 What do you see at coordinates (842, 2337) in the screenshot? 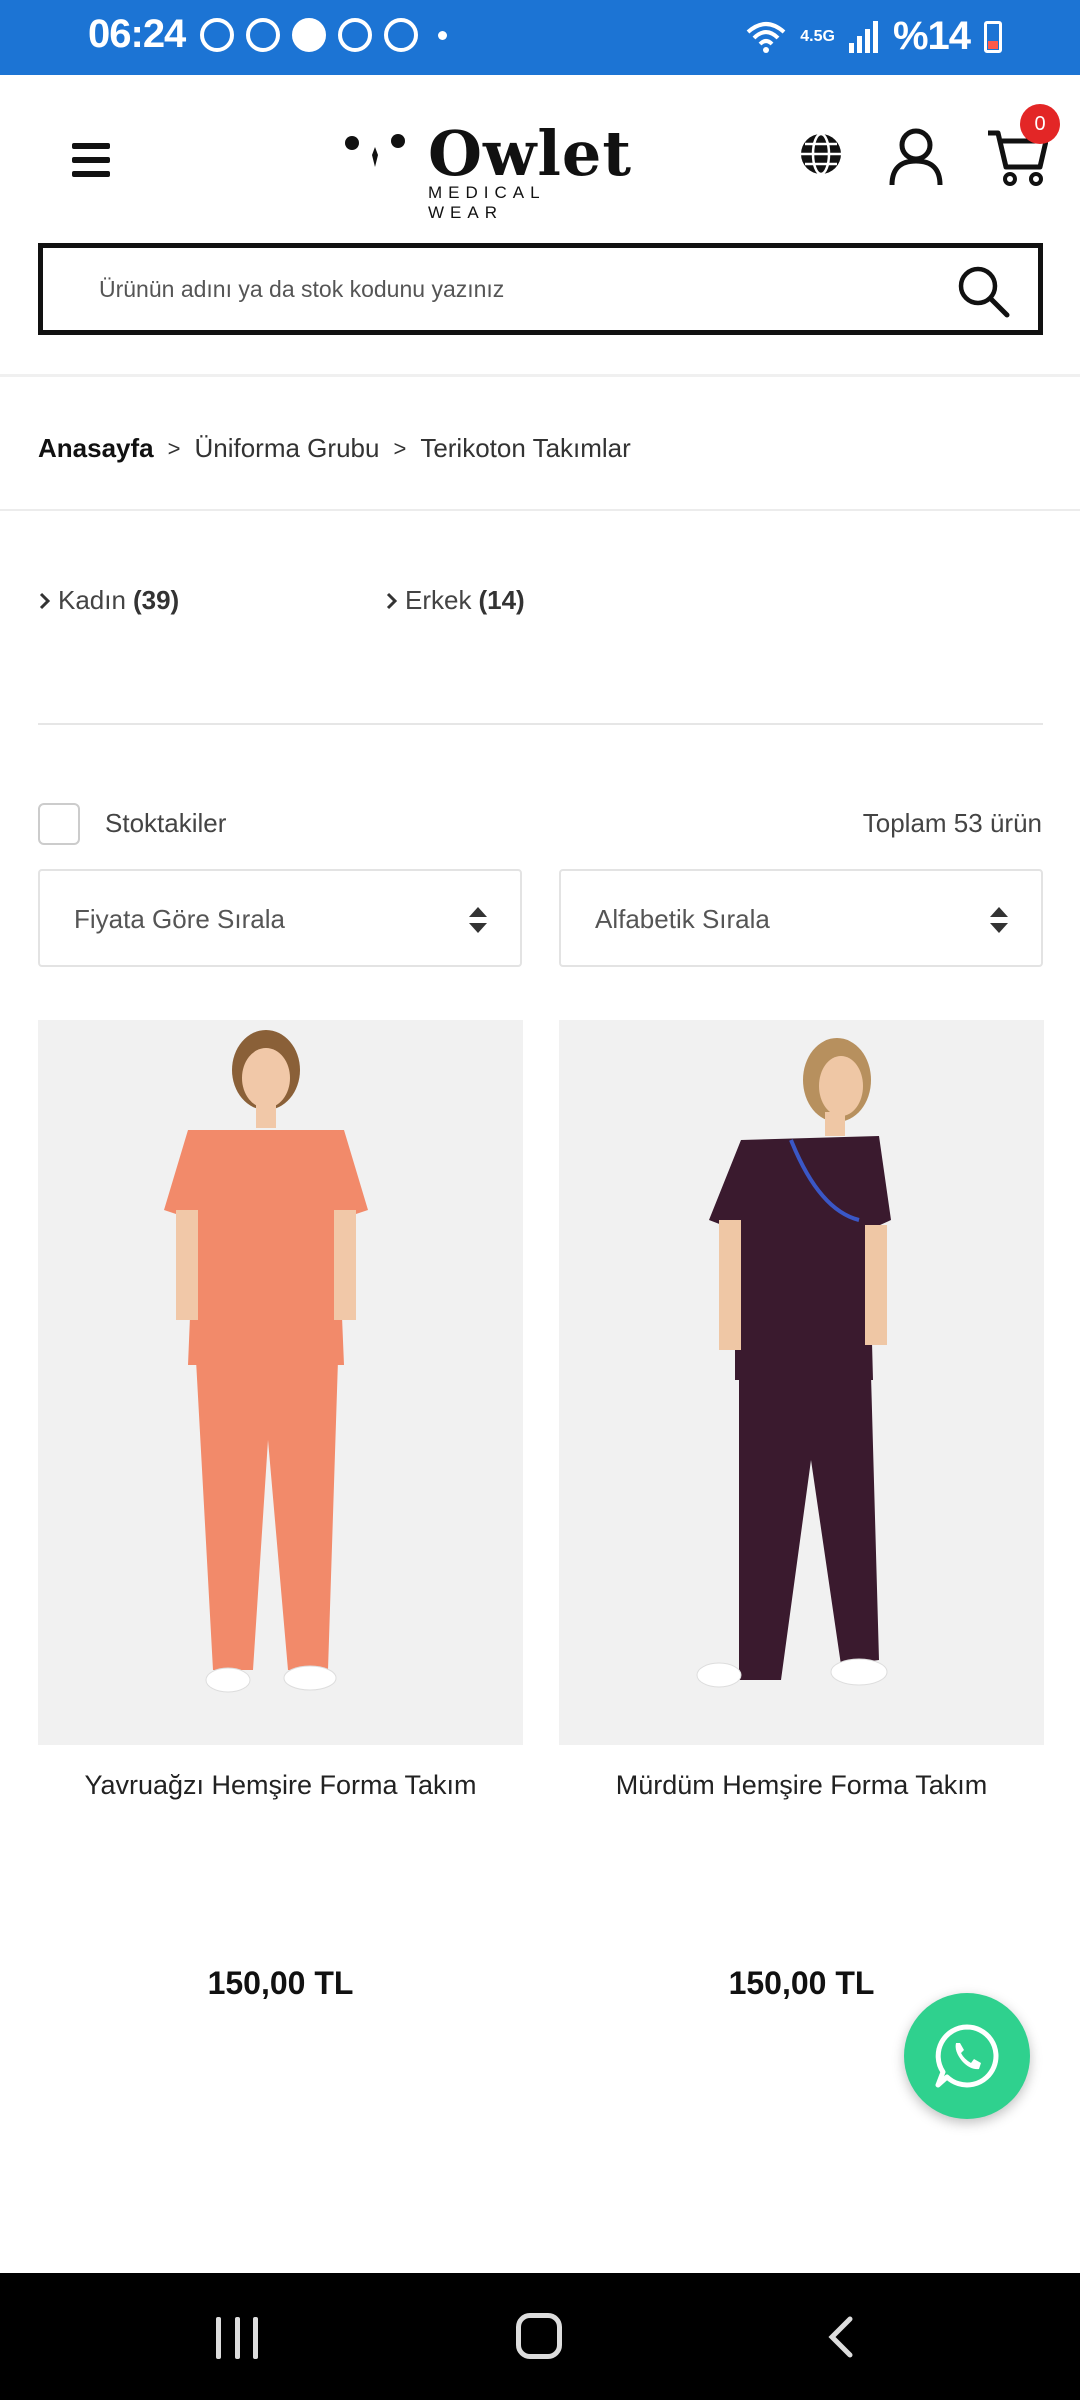
I see `back-icon` at bounding box center [842, 2337].